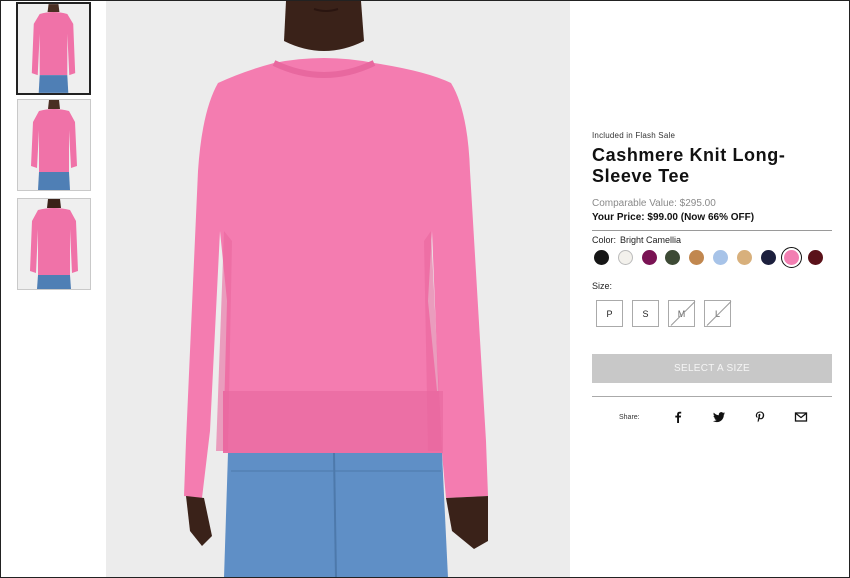 The height and width of the screenshot is (578, 850). I want to click on share-label: Share:, so click(629, 417).